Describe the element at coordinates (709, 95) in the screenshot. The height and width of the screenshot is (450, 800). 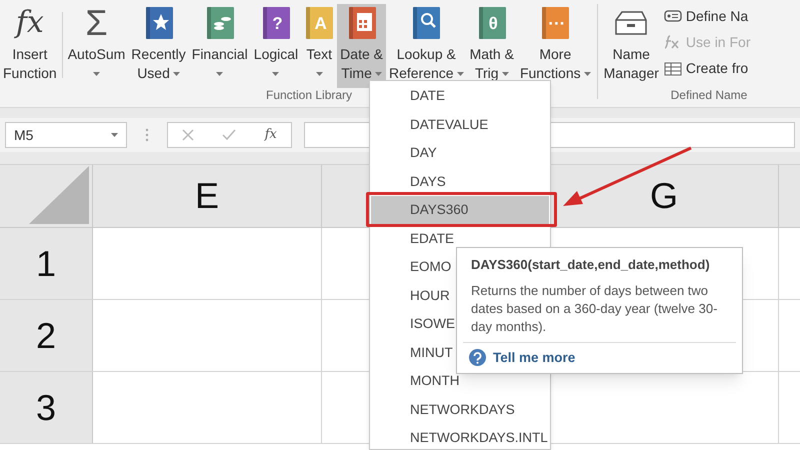
I see `group-label: Defined Name` at that location.